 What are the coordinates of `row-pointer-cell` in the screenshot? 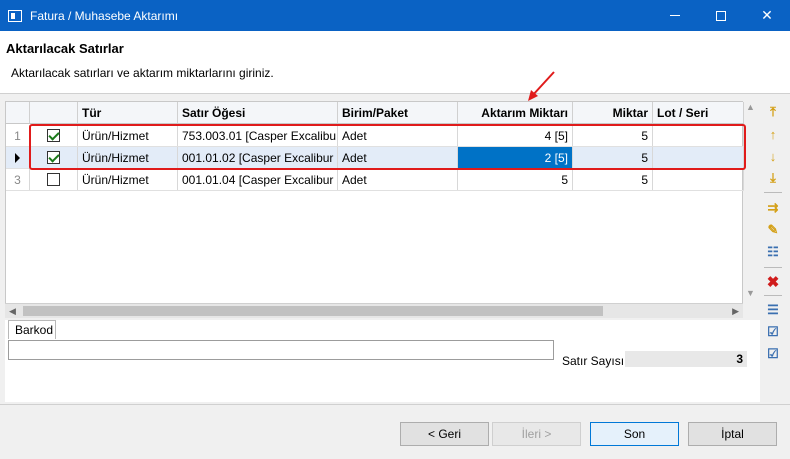 It's located at (18, 157).